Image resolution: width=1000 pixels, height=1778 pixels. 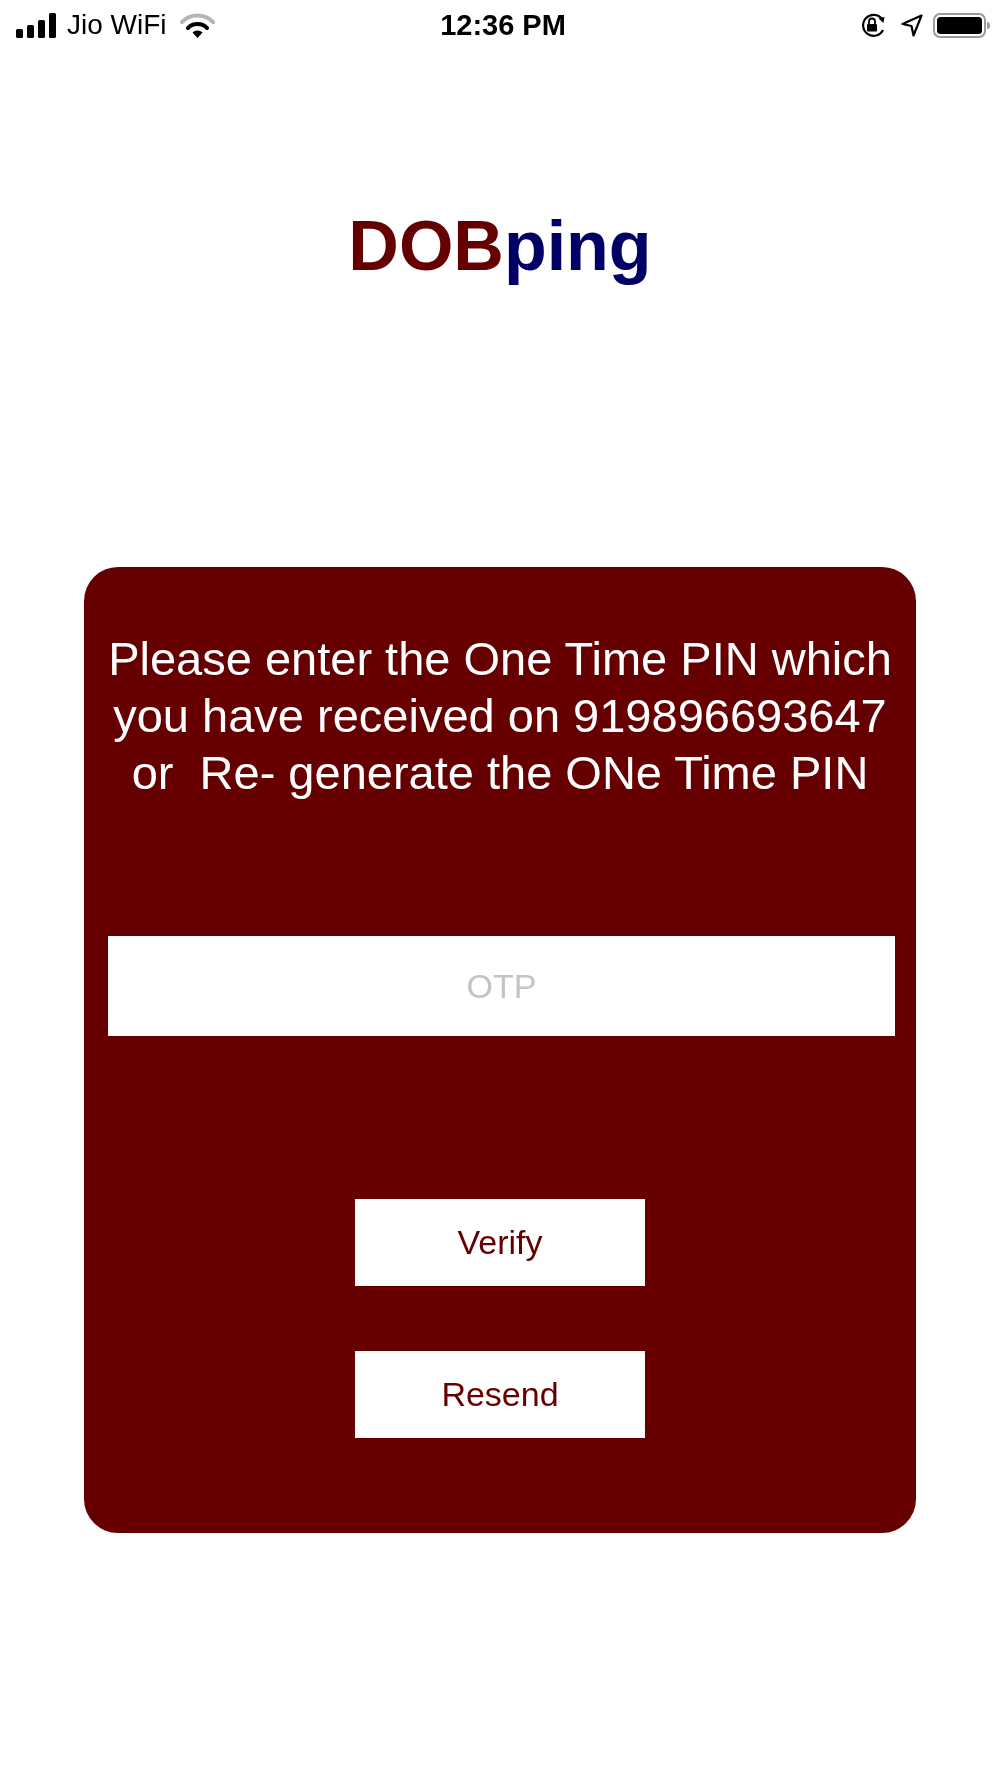 What do you see at coordinates (197, 25) in the screenshot?
I see `wifi-icon` at bounding box center [197, 25].